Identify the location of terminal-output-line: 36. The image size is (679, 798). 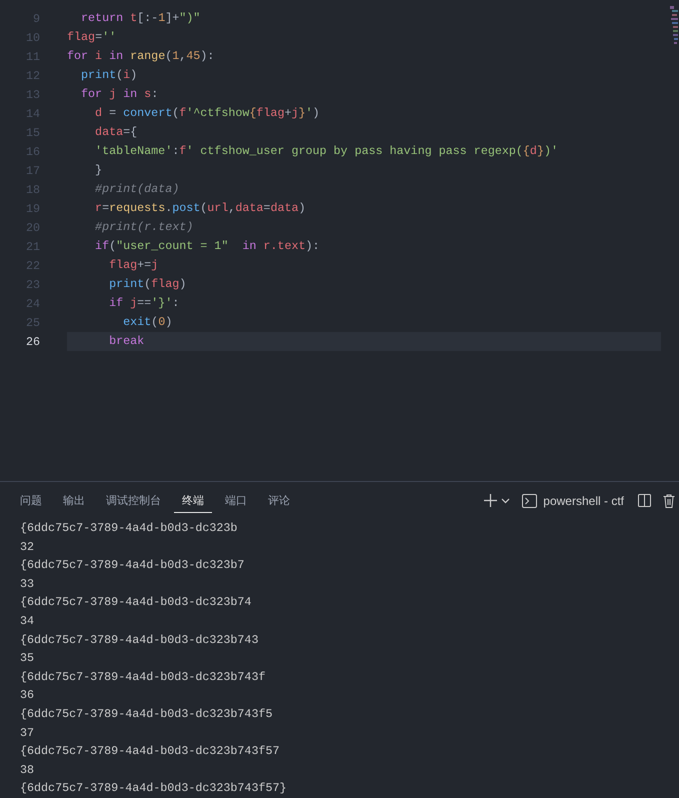
(28, 695).